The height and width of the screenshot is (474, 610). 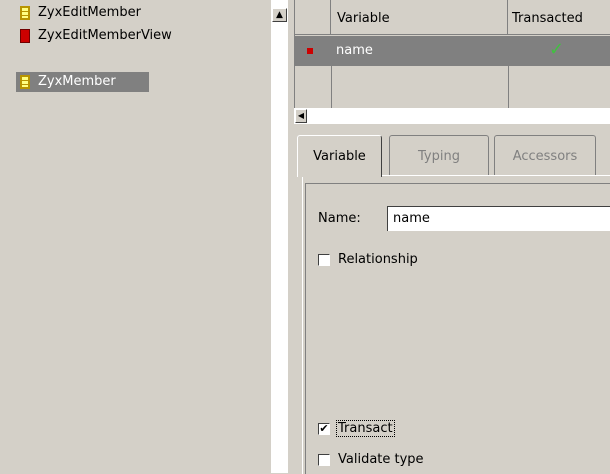 What do you see at coordinates (498, 218) in the screenshot?
I see `name-field: name` at bounding box center [498, 218].